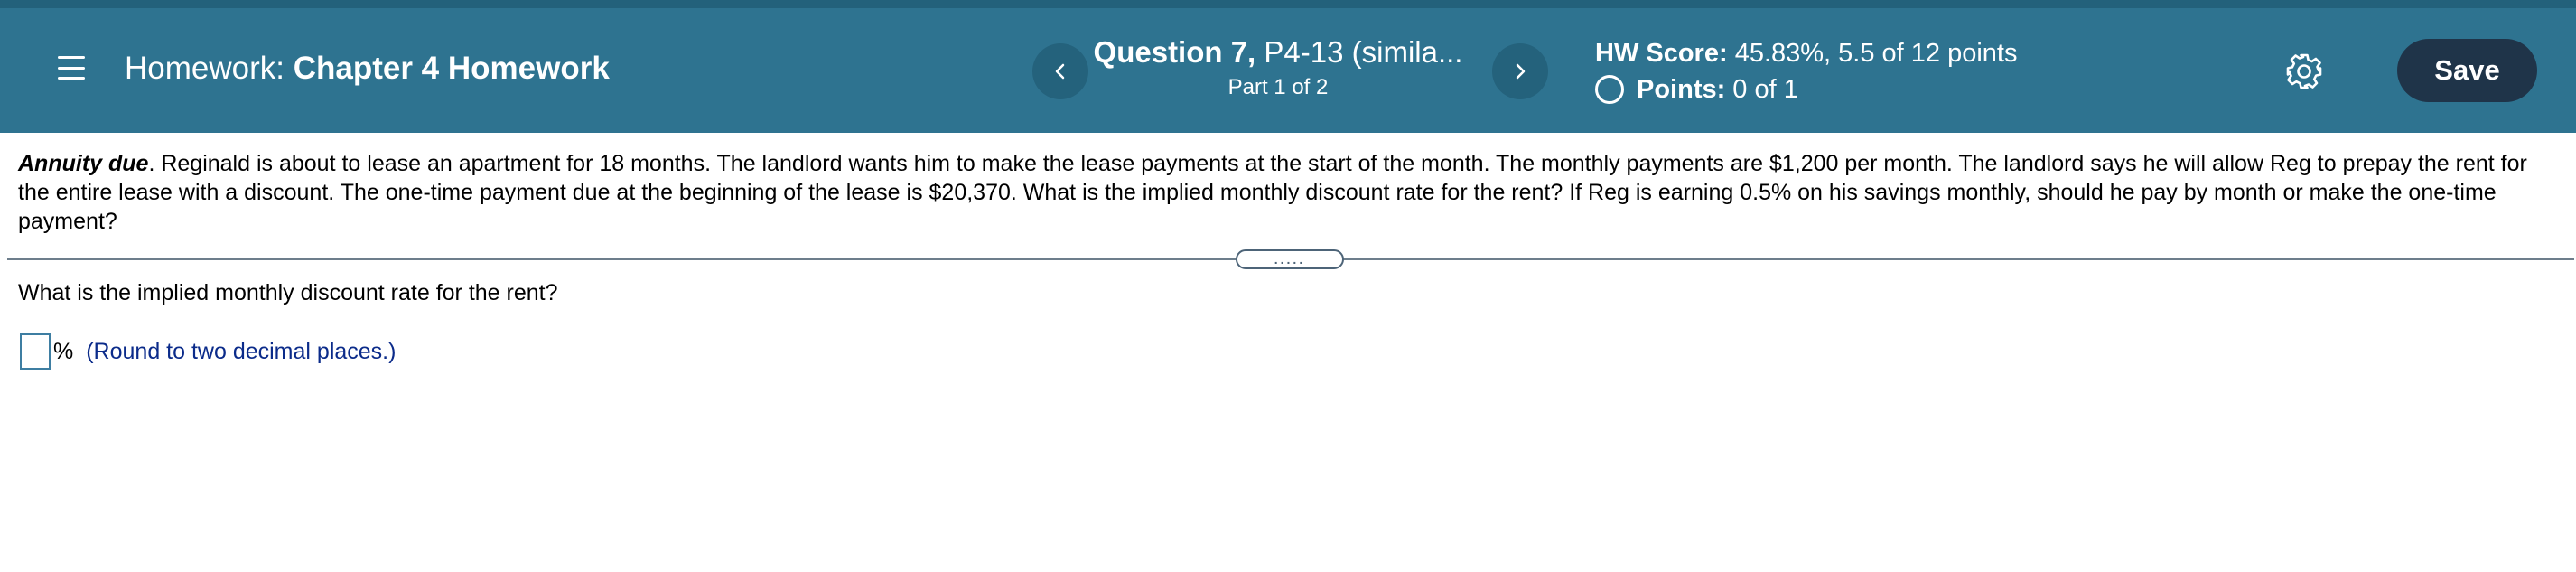 Image resolution: width=2576 pixels, height=572 pixels. I want to click on percent-unit: %, so click(63, 351).